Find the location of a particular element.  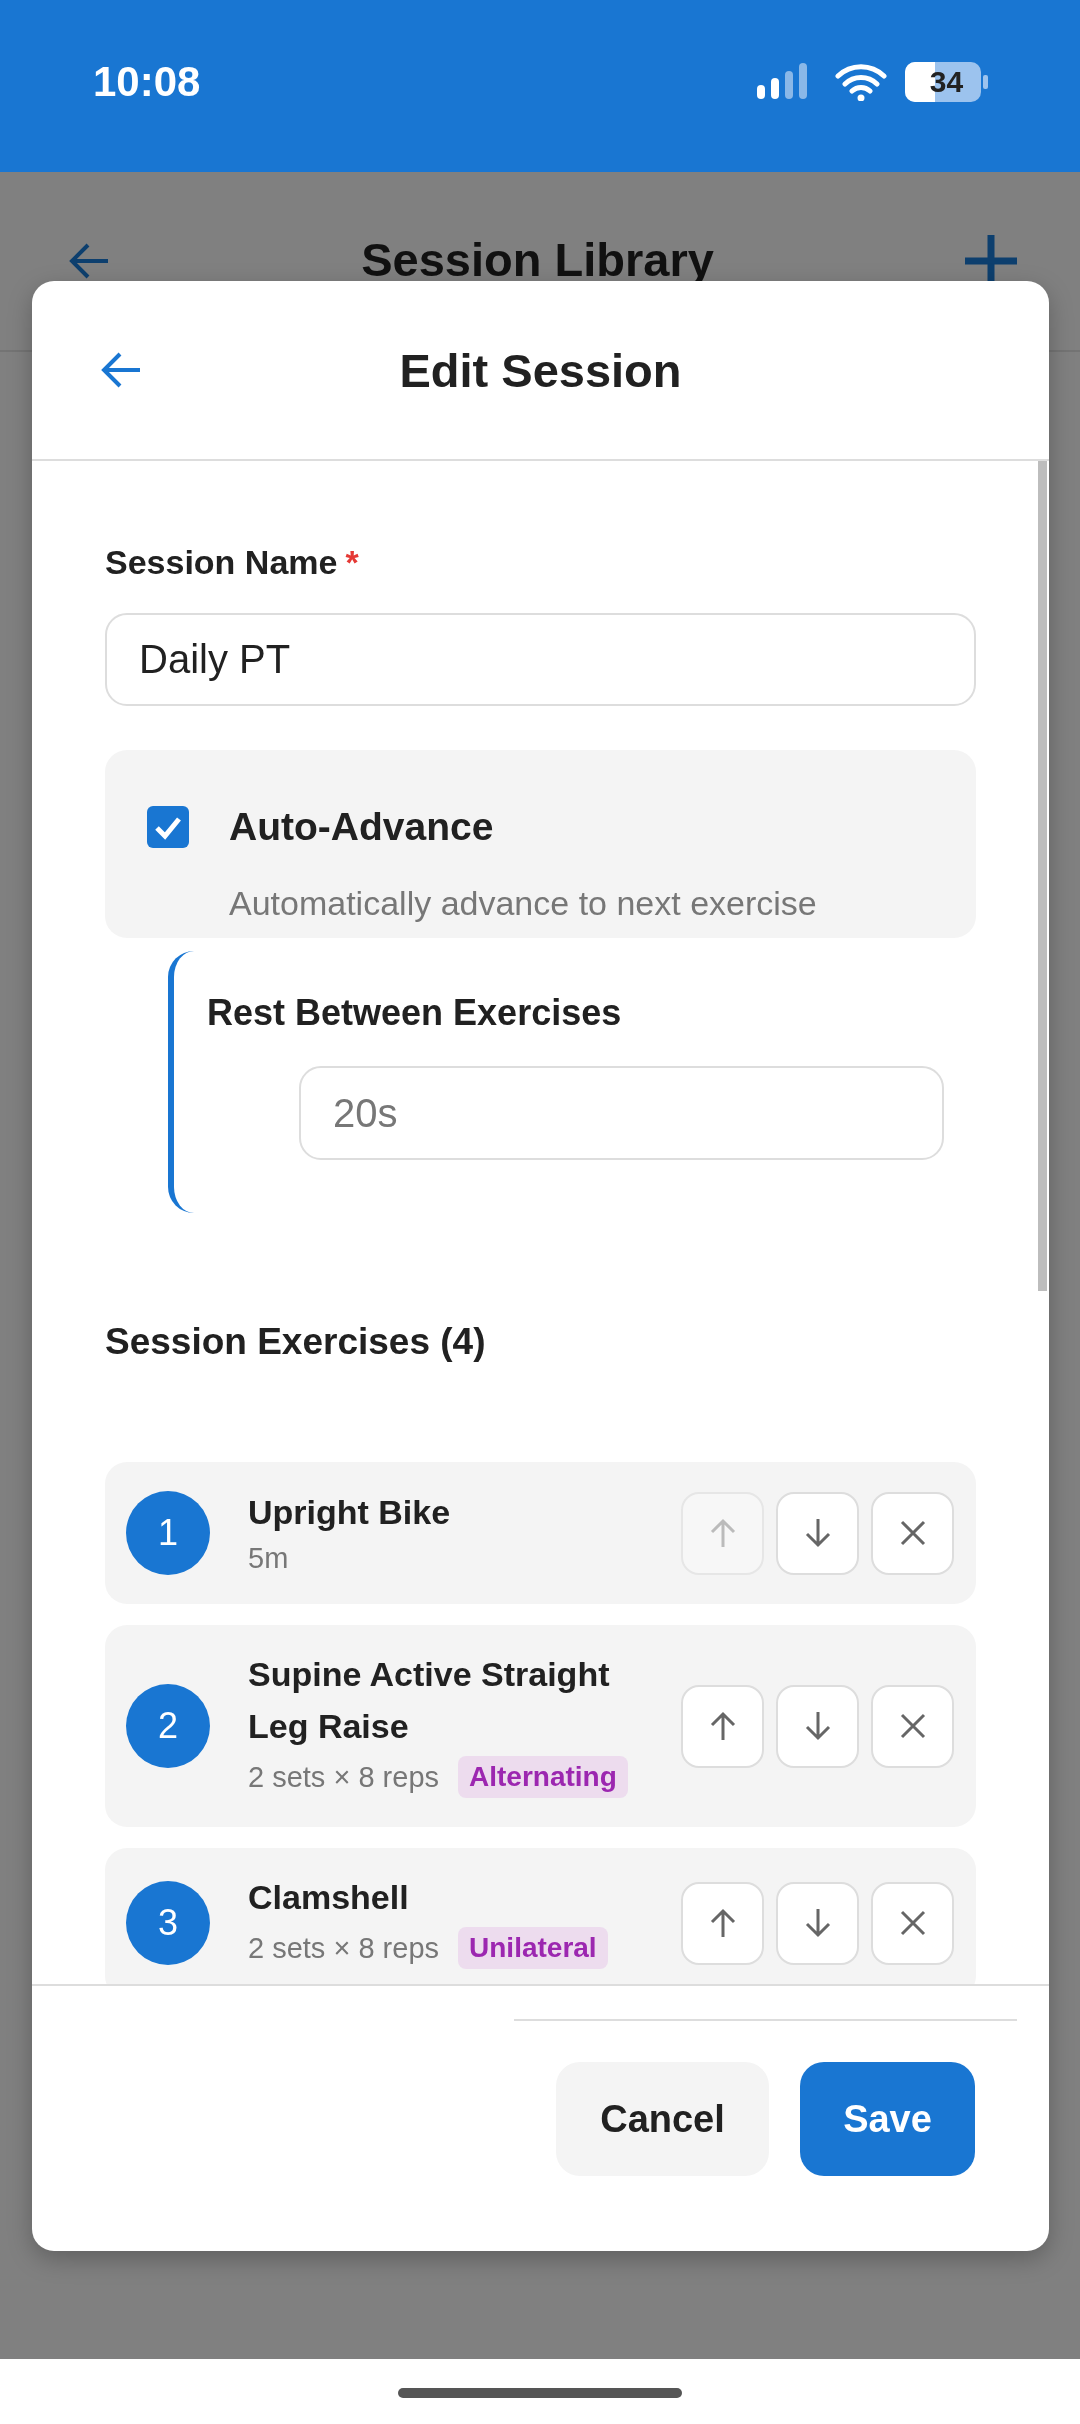

rest-time-field: 20s is located at coordinates (621, 1113).